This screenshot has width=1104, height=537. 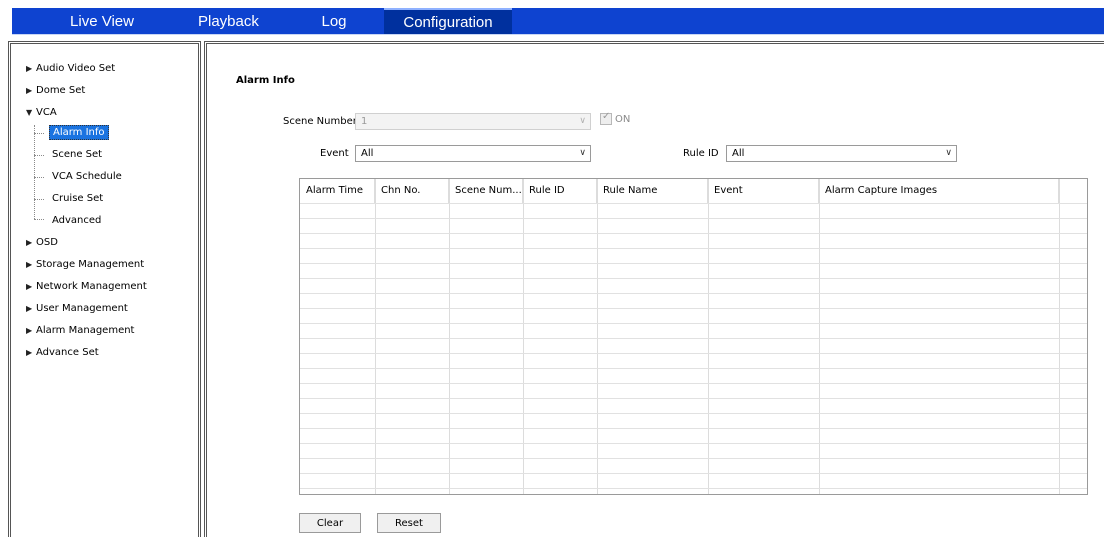 I want to click on sidebar-item-label: Alarm Management, so click(x=85, y=330).